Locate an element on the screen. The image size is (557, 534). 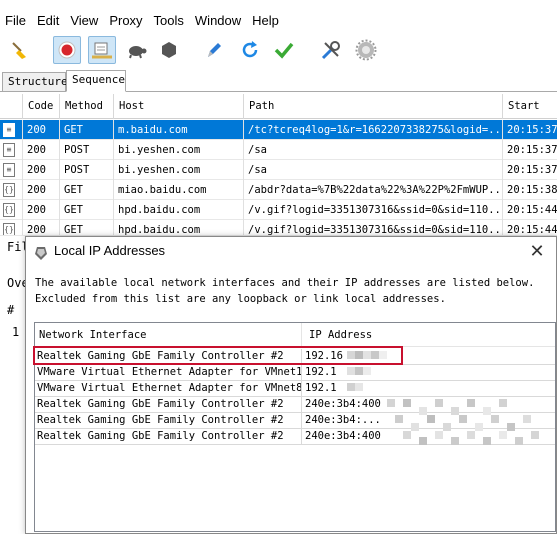
column-divider is located at coordinates (301, 335).